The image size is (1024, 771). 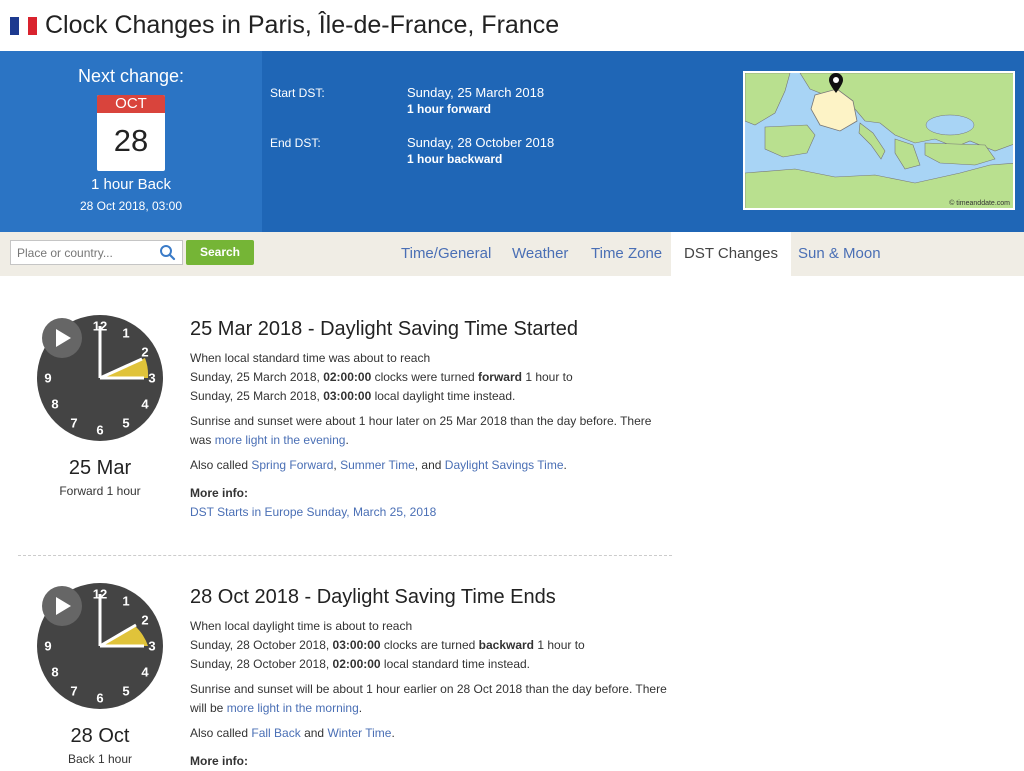 I want to click on europe-map-graphic, so click(x=879, y=140).